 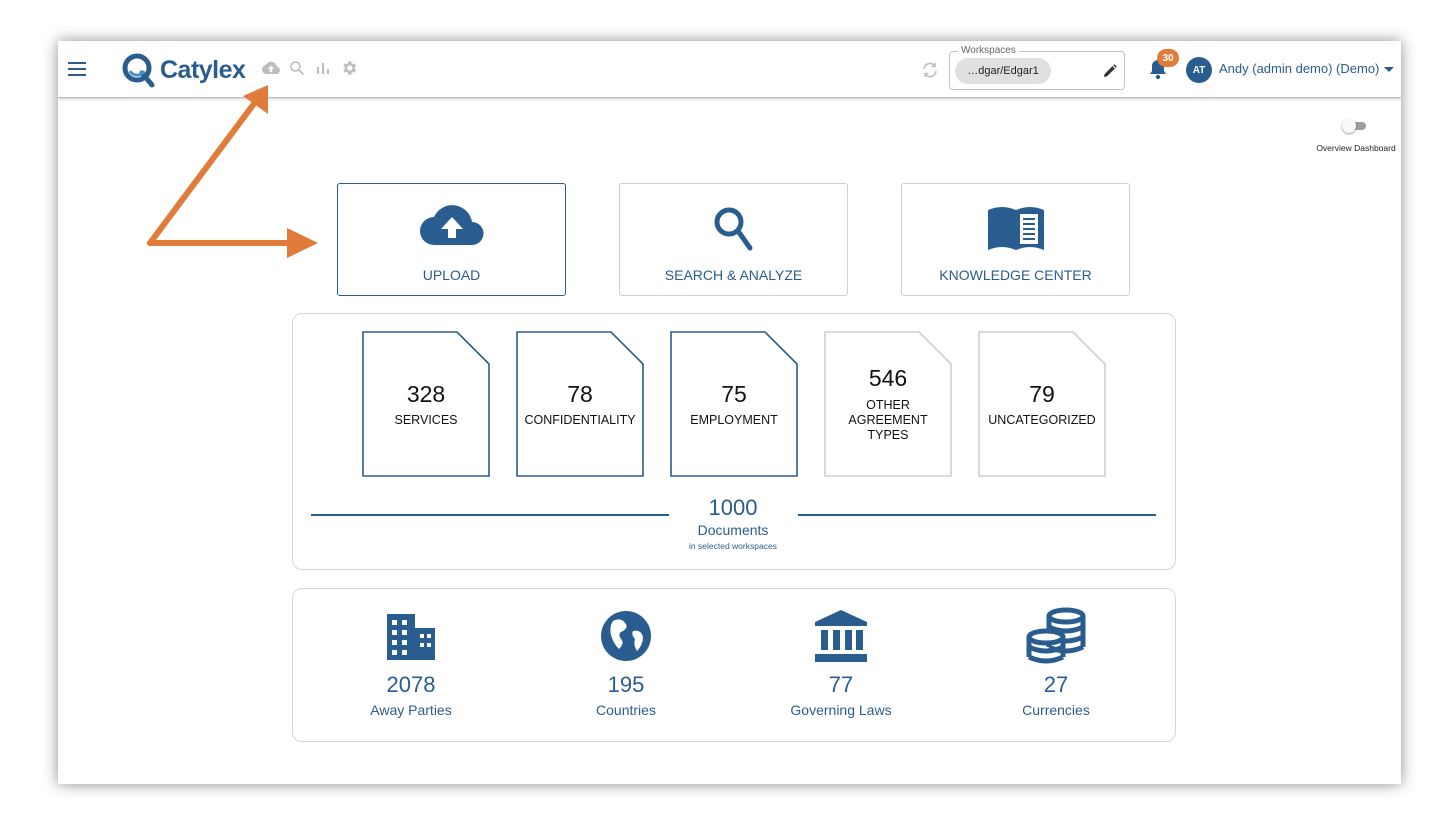 I want to click on stat-countries: 195 Countries, so click(x=626, y=662).